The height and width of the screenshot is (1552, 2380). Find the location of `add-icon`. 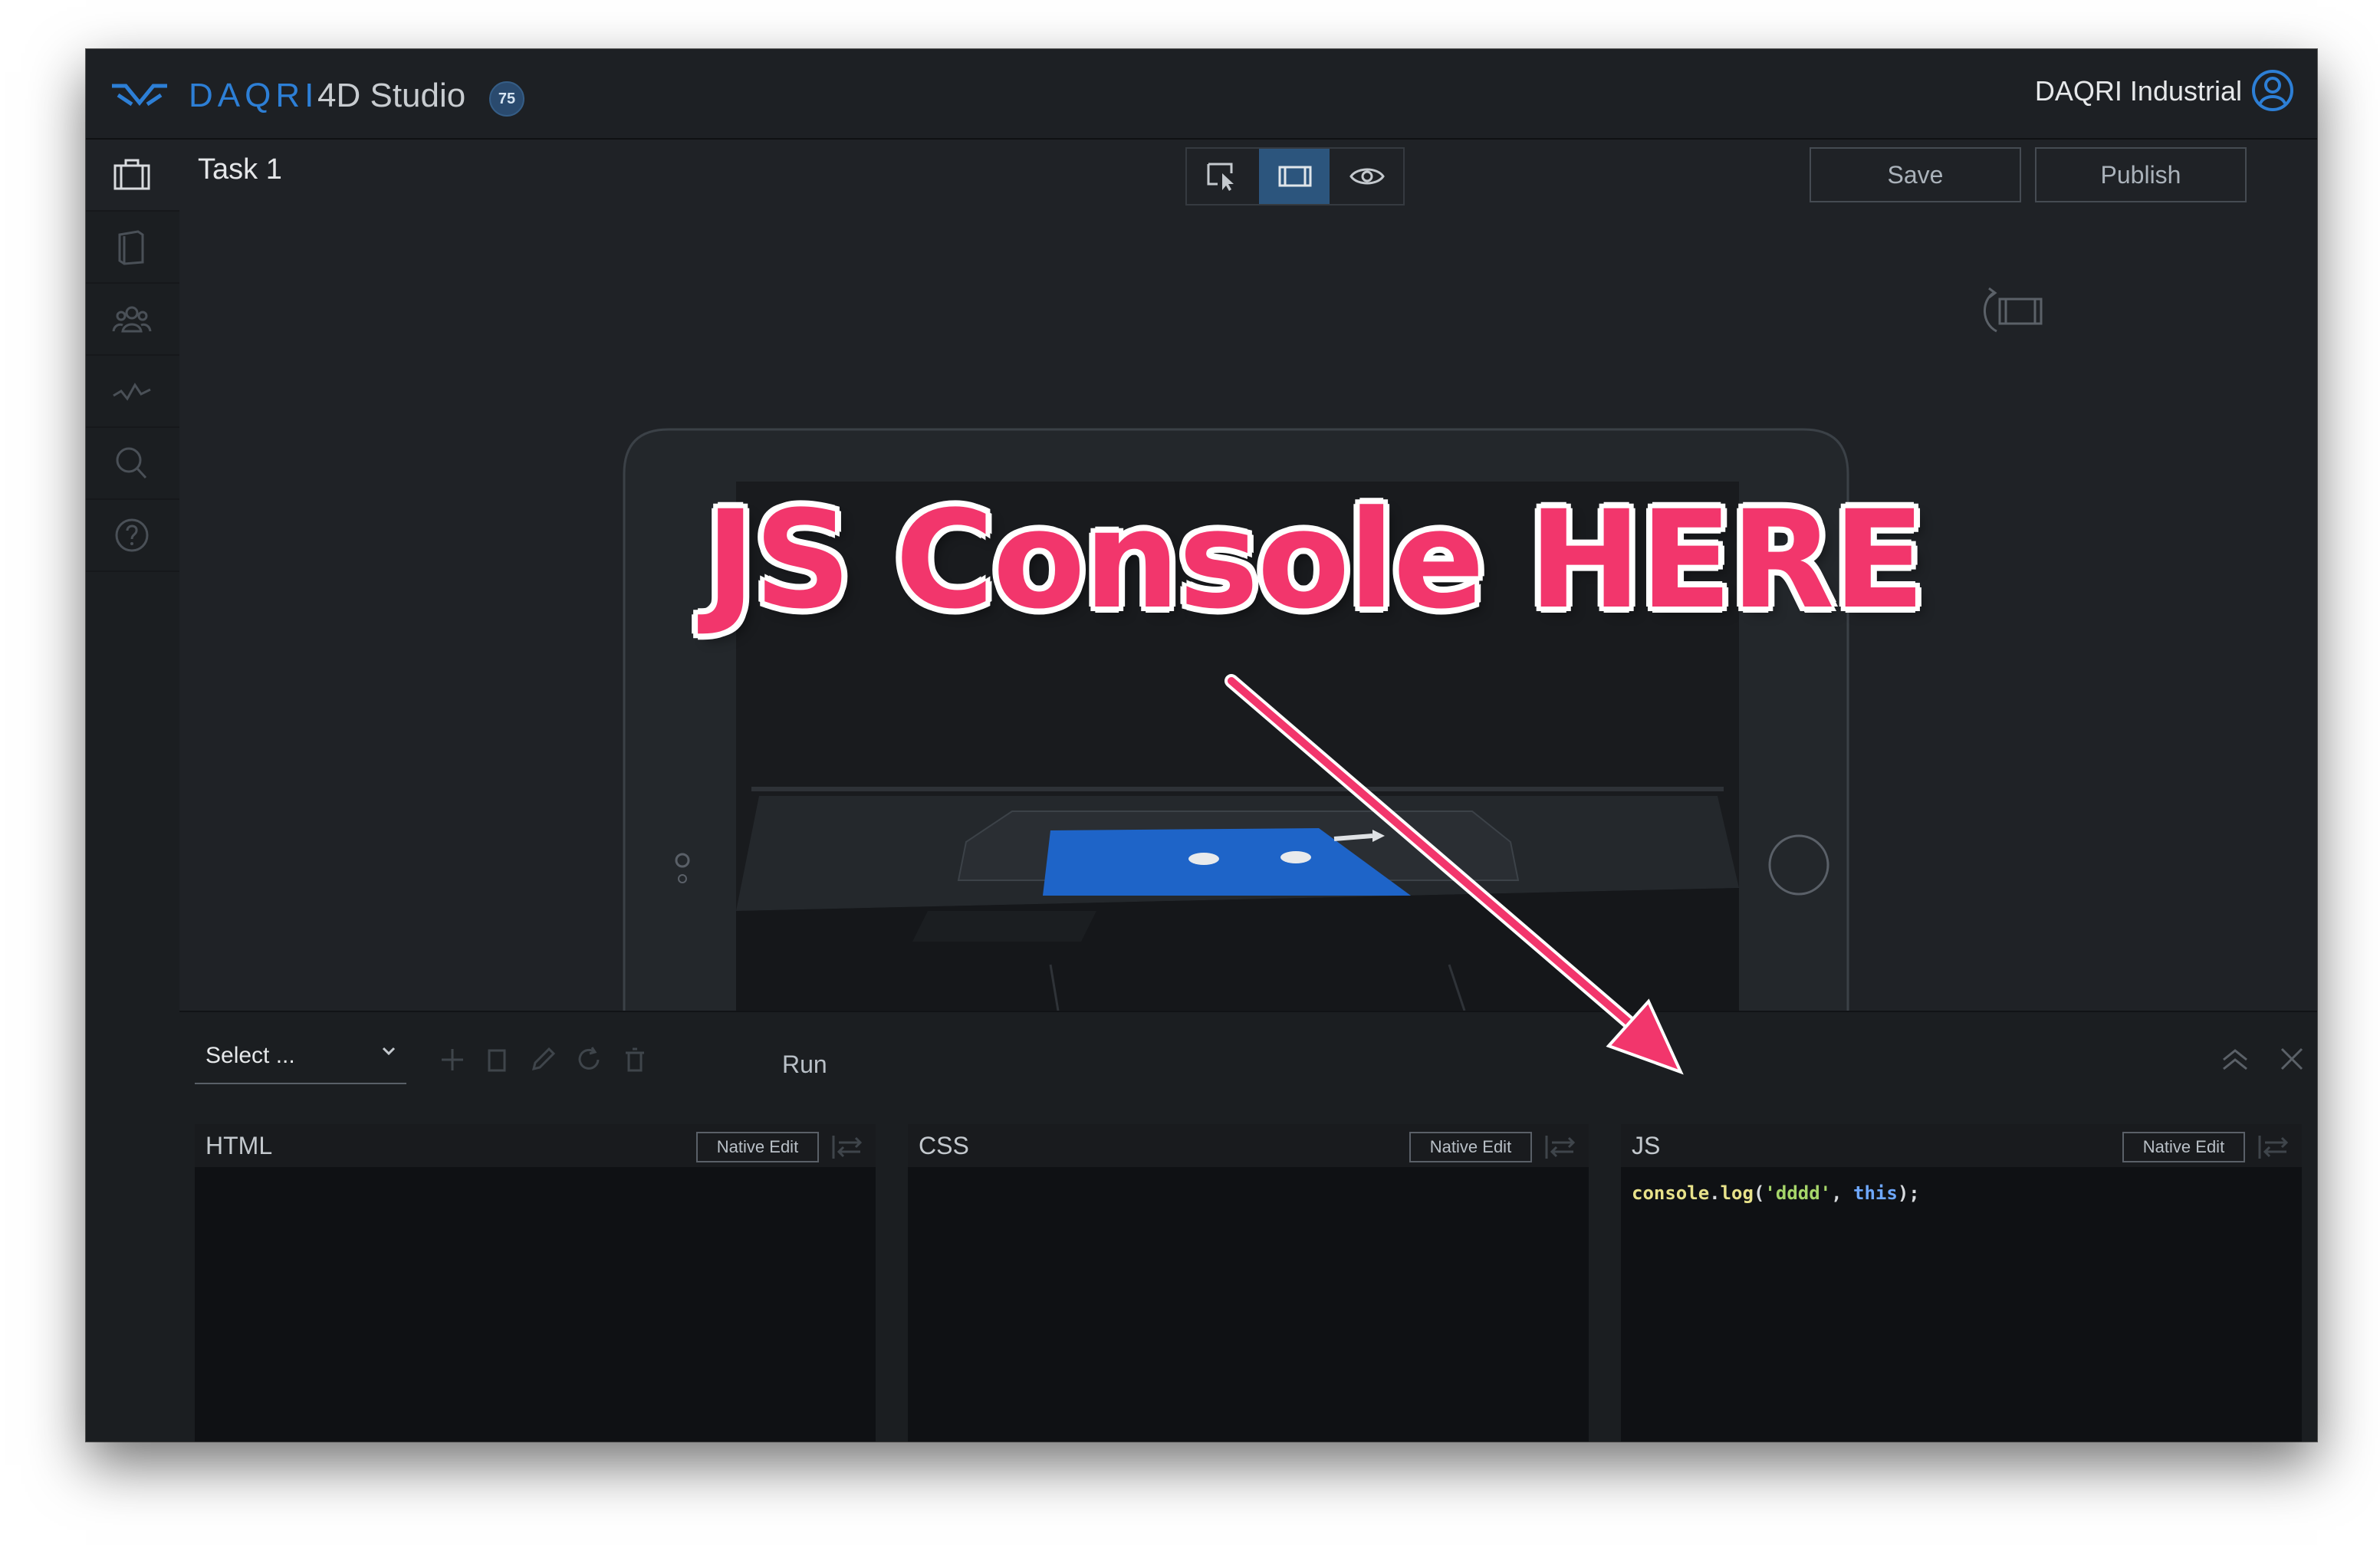

add-icon is located at coordinates (452, 1060).